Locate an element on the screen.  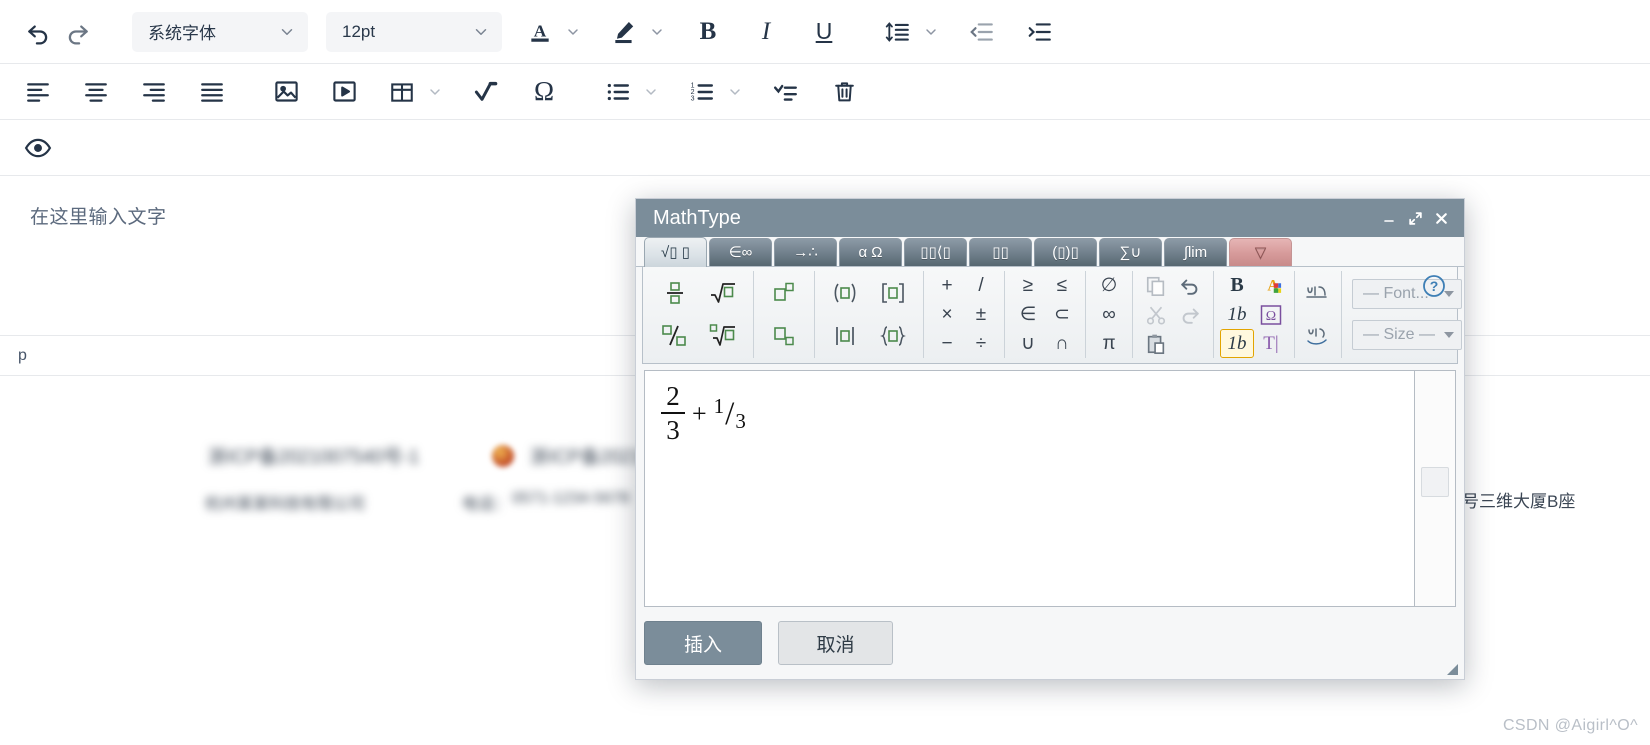
operator-minus: − is located at coordinates (947, 343).